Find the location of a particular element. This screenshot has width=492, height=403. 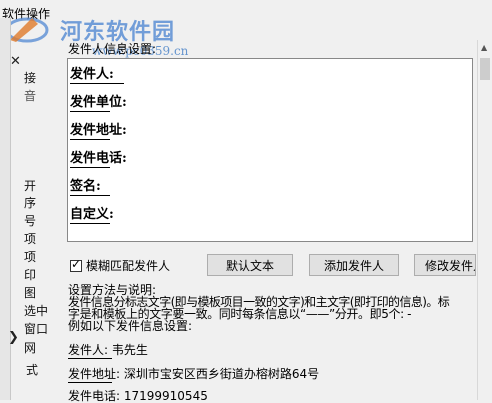

field-sender: 发件人: is located at coordinates (92, 74).